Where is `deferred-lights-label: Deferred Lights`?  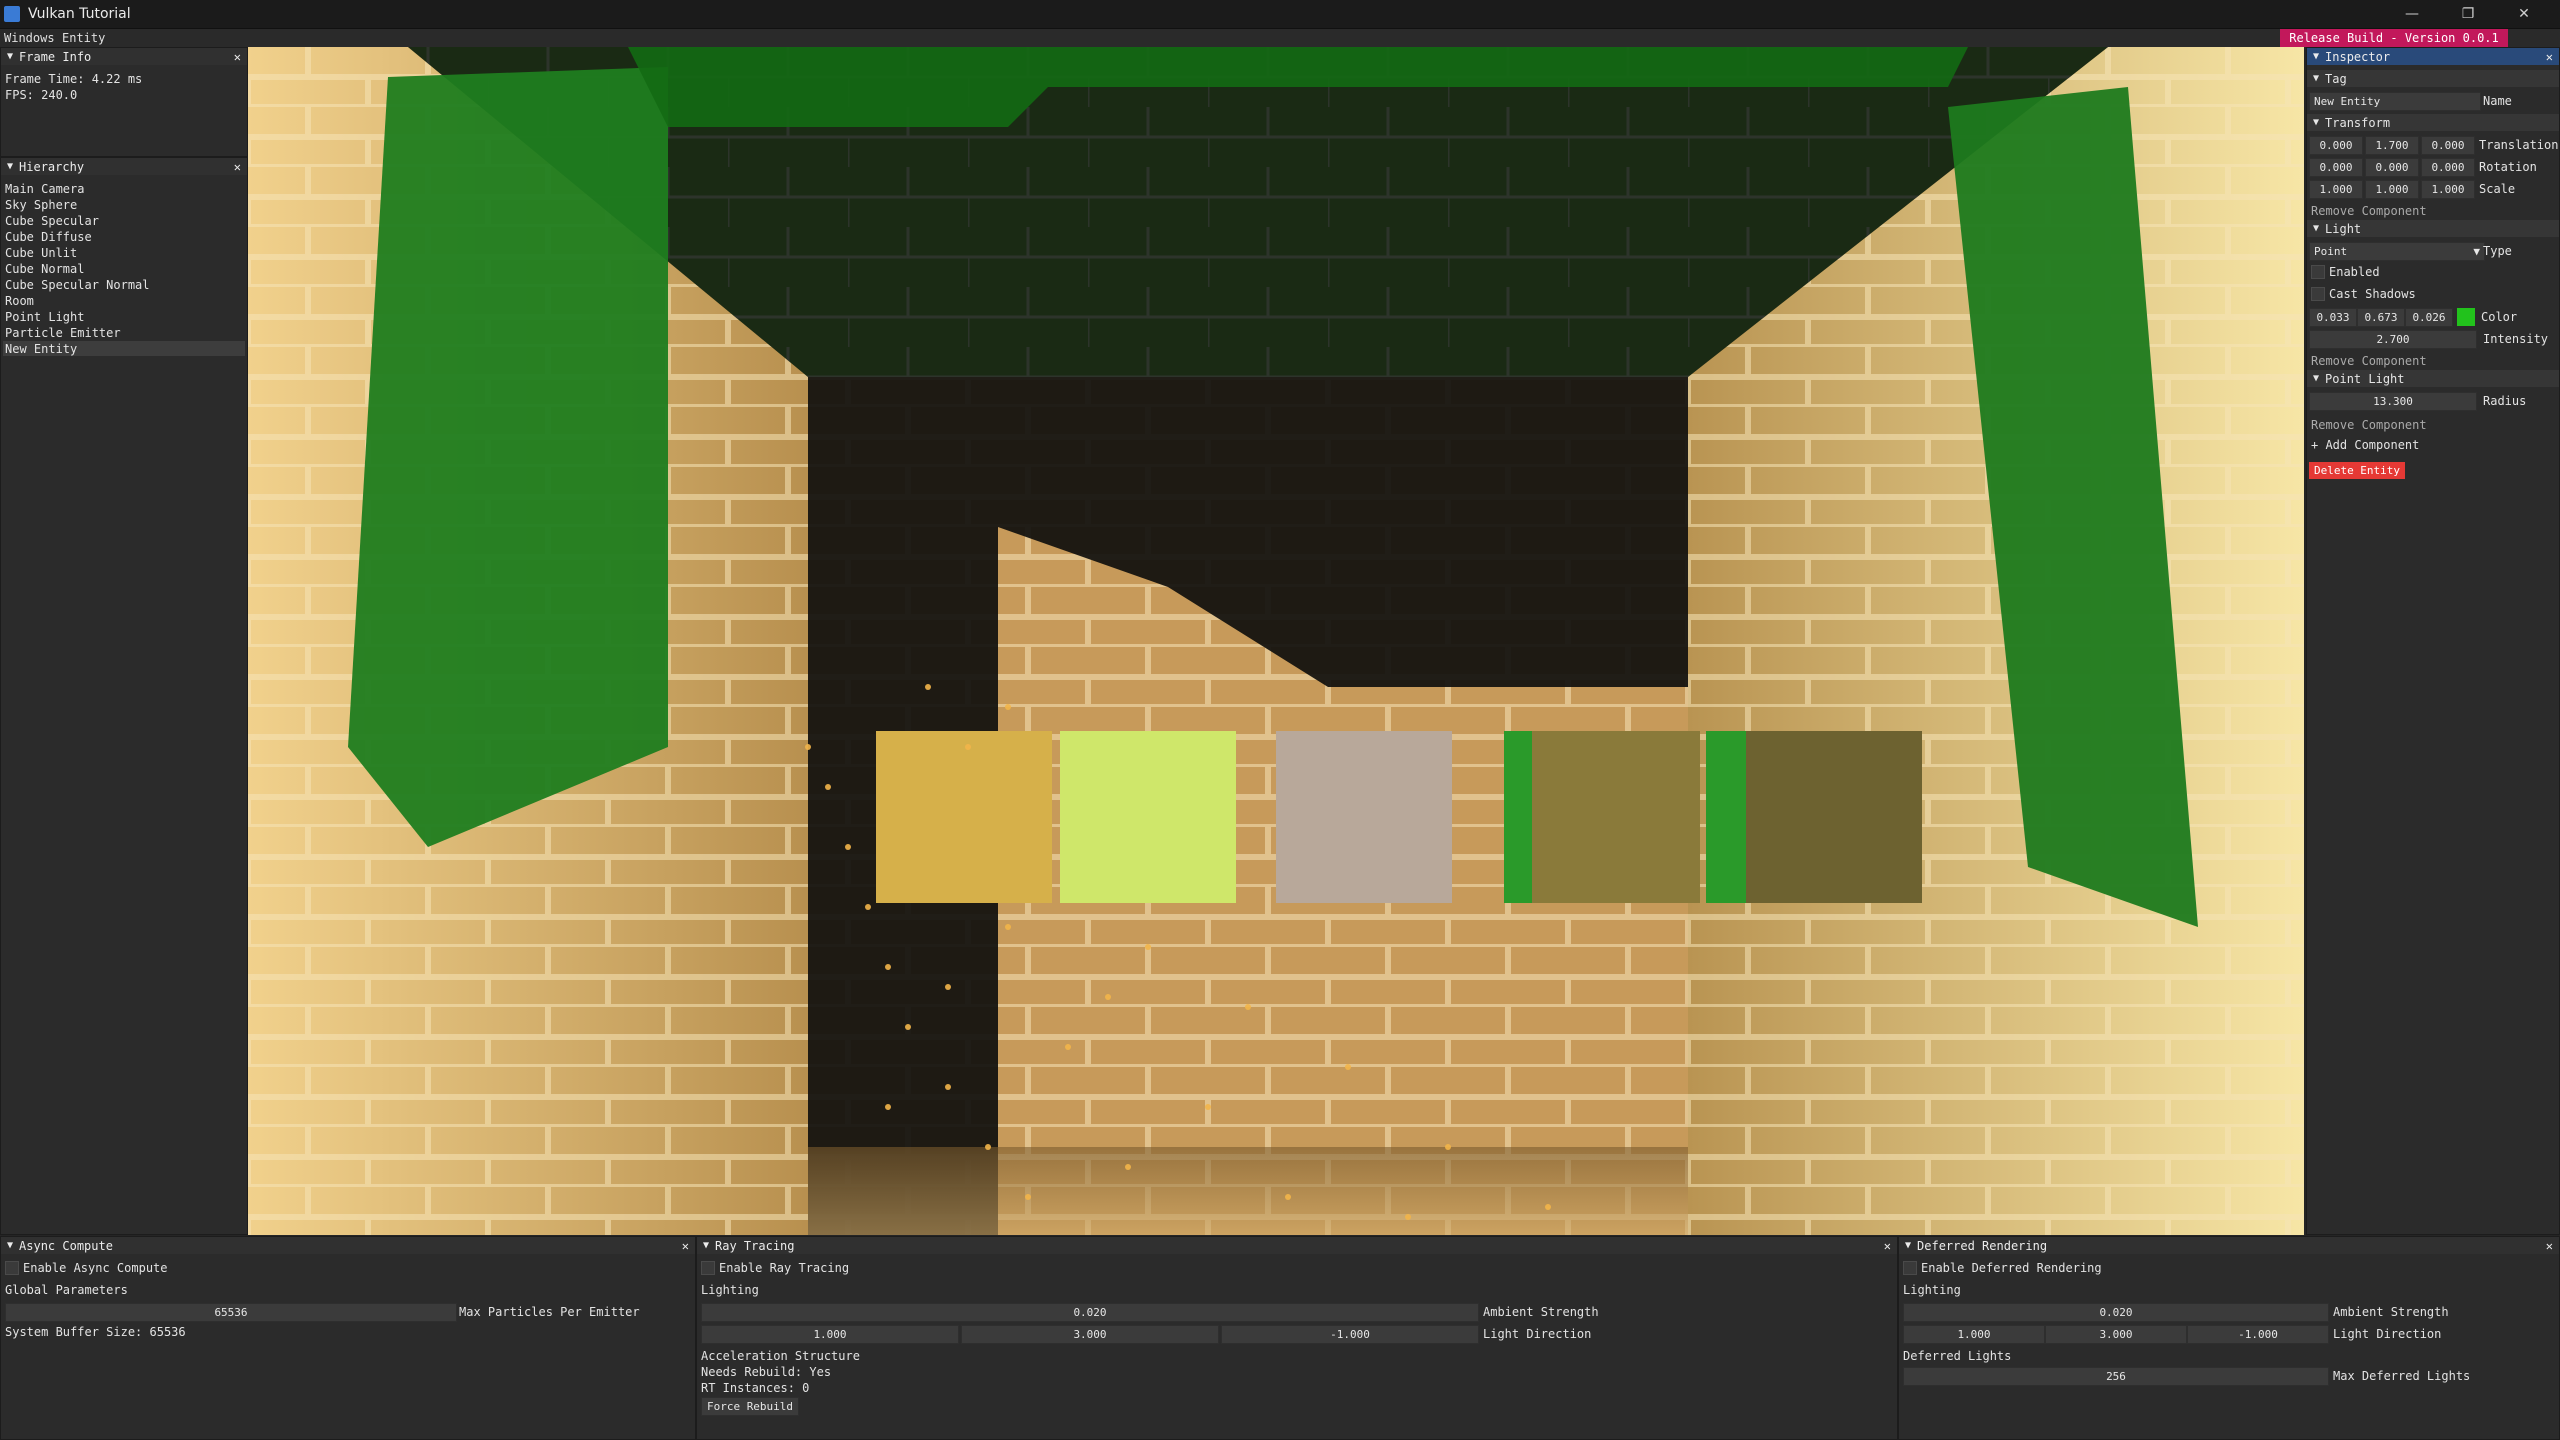 deferred-lights-label: Deferred Lights is located at coordinates (1957, 1356).